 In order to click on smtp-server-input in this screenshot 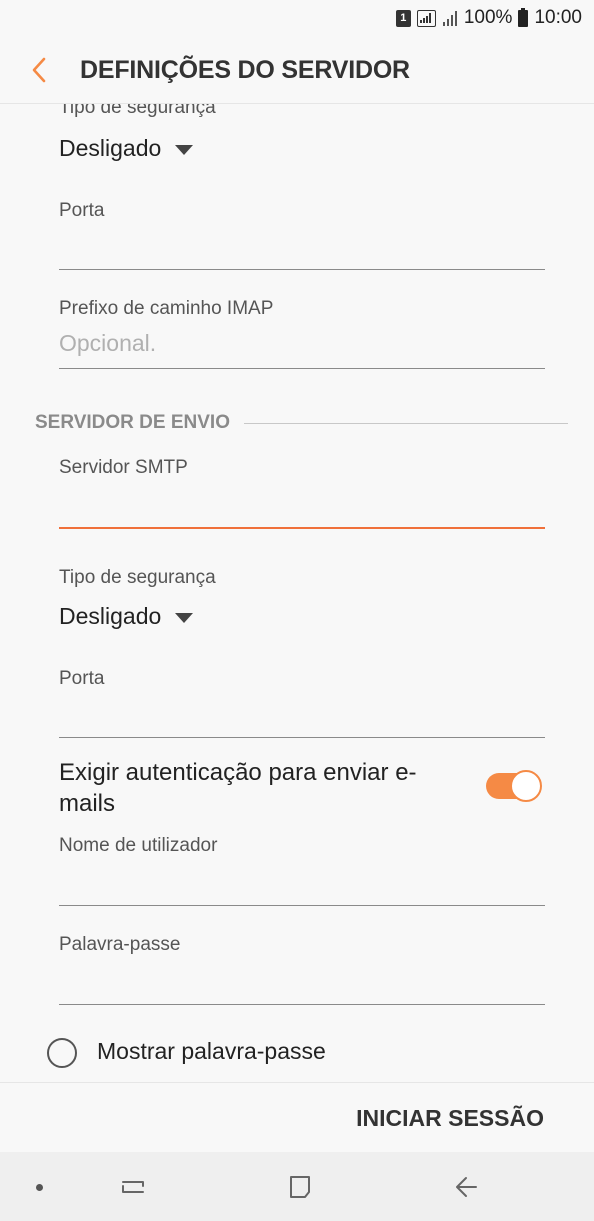, I will do `click(302, 507)`.